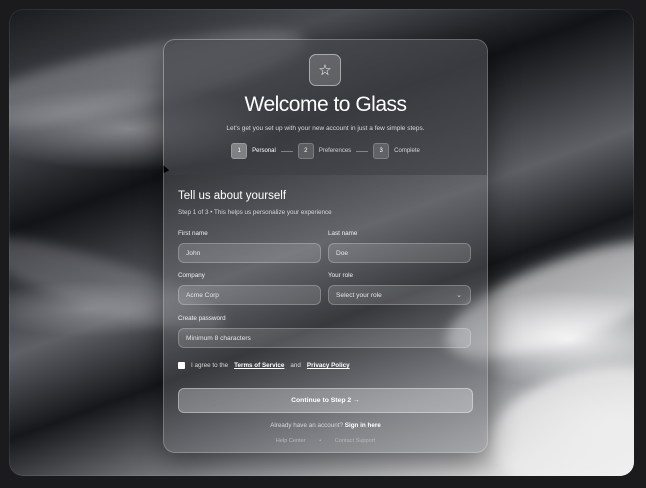 The image size is (646, 488). I want to click on stepper: 1 Personal 2 Preferences 3 Complete, so click(325, 151).